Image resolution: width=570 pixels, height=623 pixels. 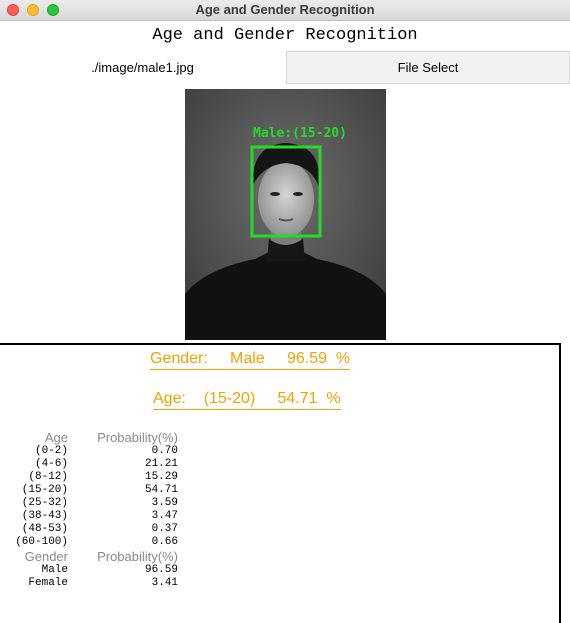 What do you see at coordinates (300, 133) in the screenshot?
I see `detection-label: Male:(15-20)` at bounding box center [300, 133].